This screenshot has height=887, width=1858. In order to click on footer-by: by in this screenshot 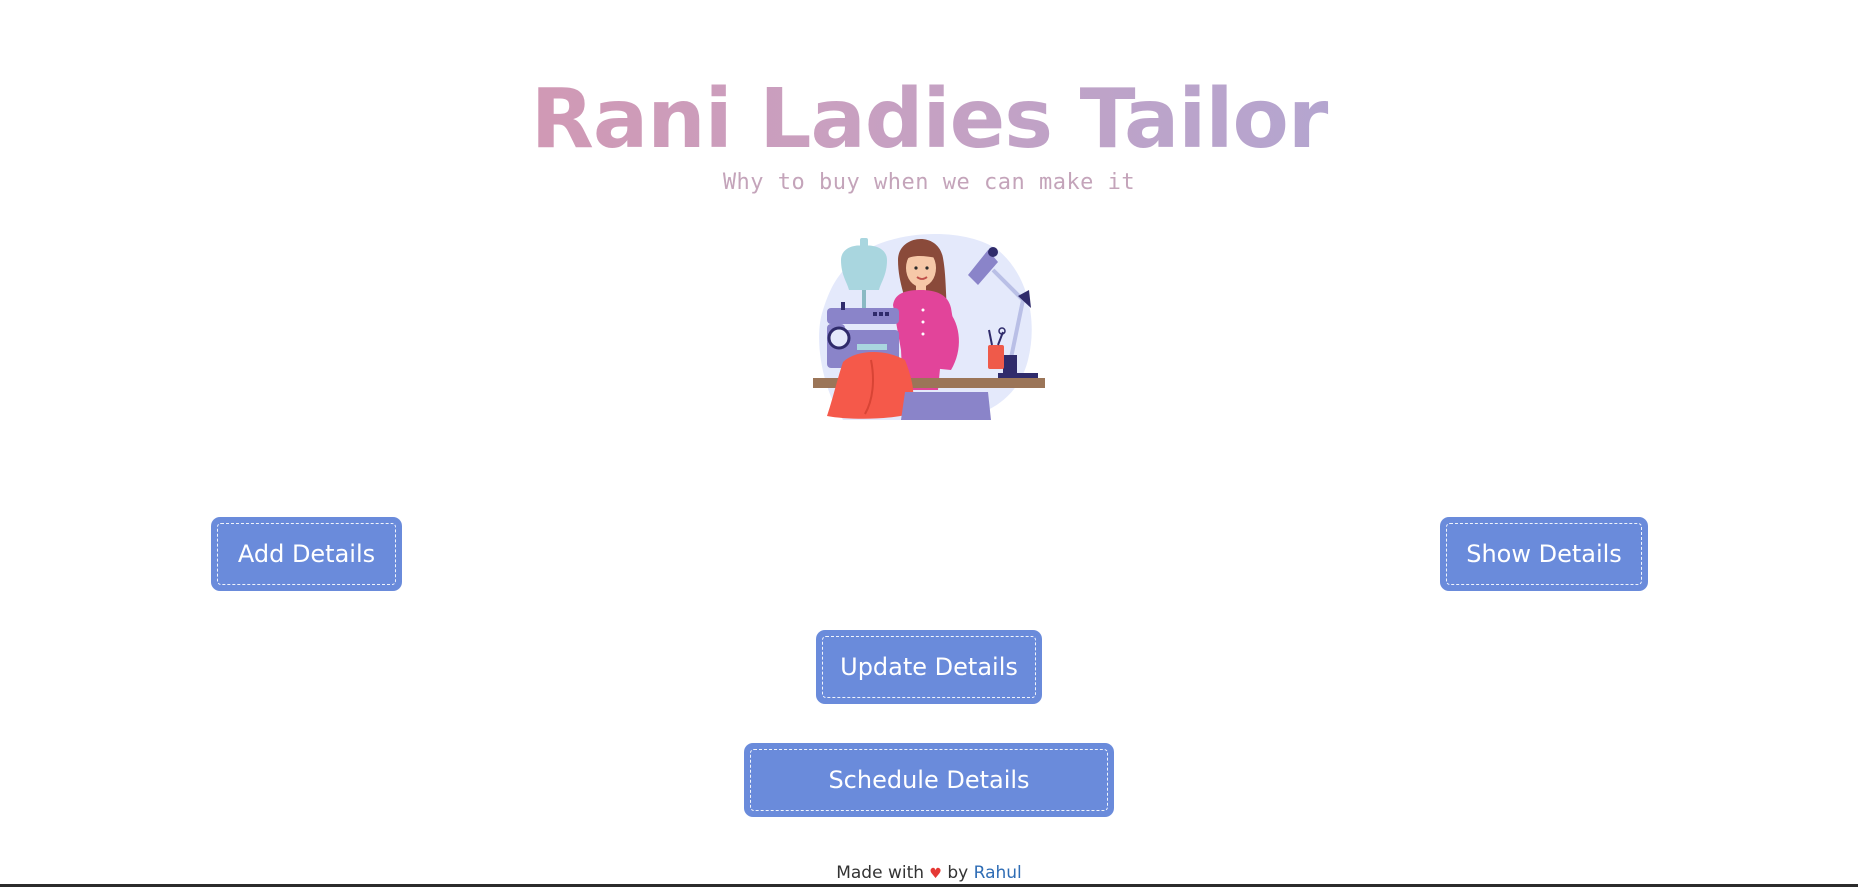, I will do `click(958, 873)`.